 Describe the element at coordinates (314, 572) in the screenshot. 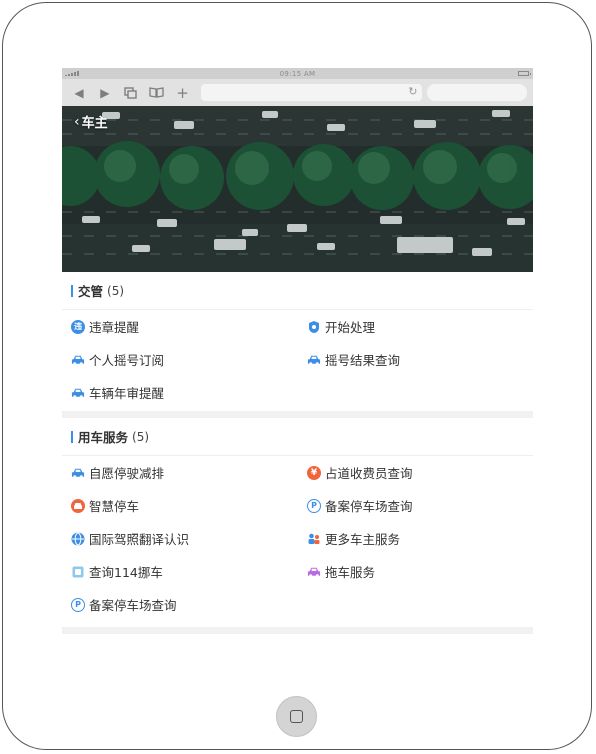

I see `tow-car-icon` at that location.